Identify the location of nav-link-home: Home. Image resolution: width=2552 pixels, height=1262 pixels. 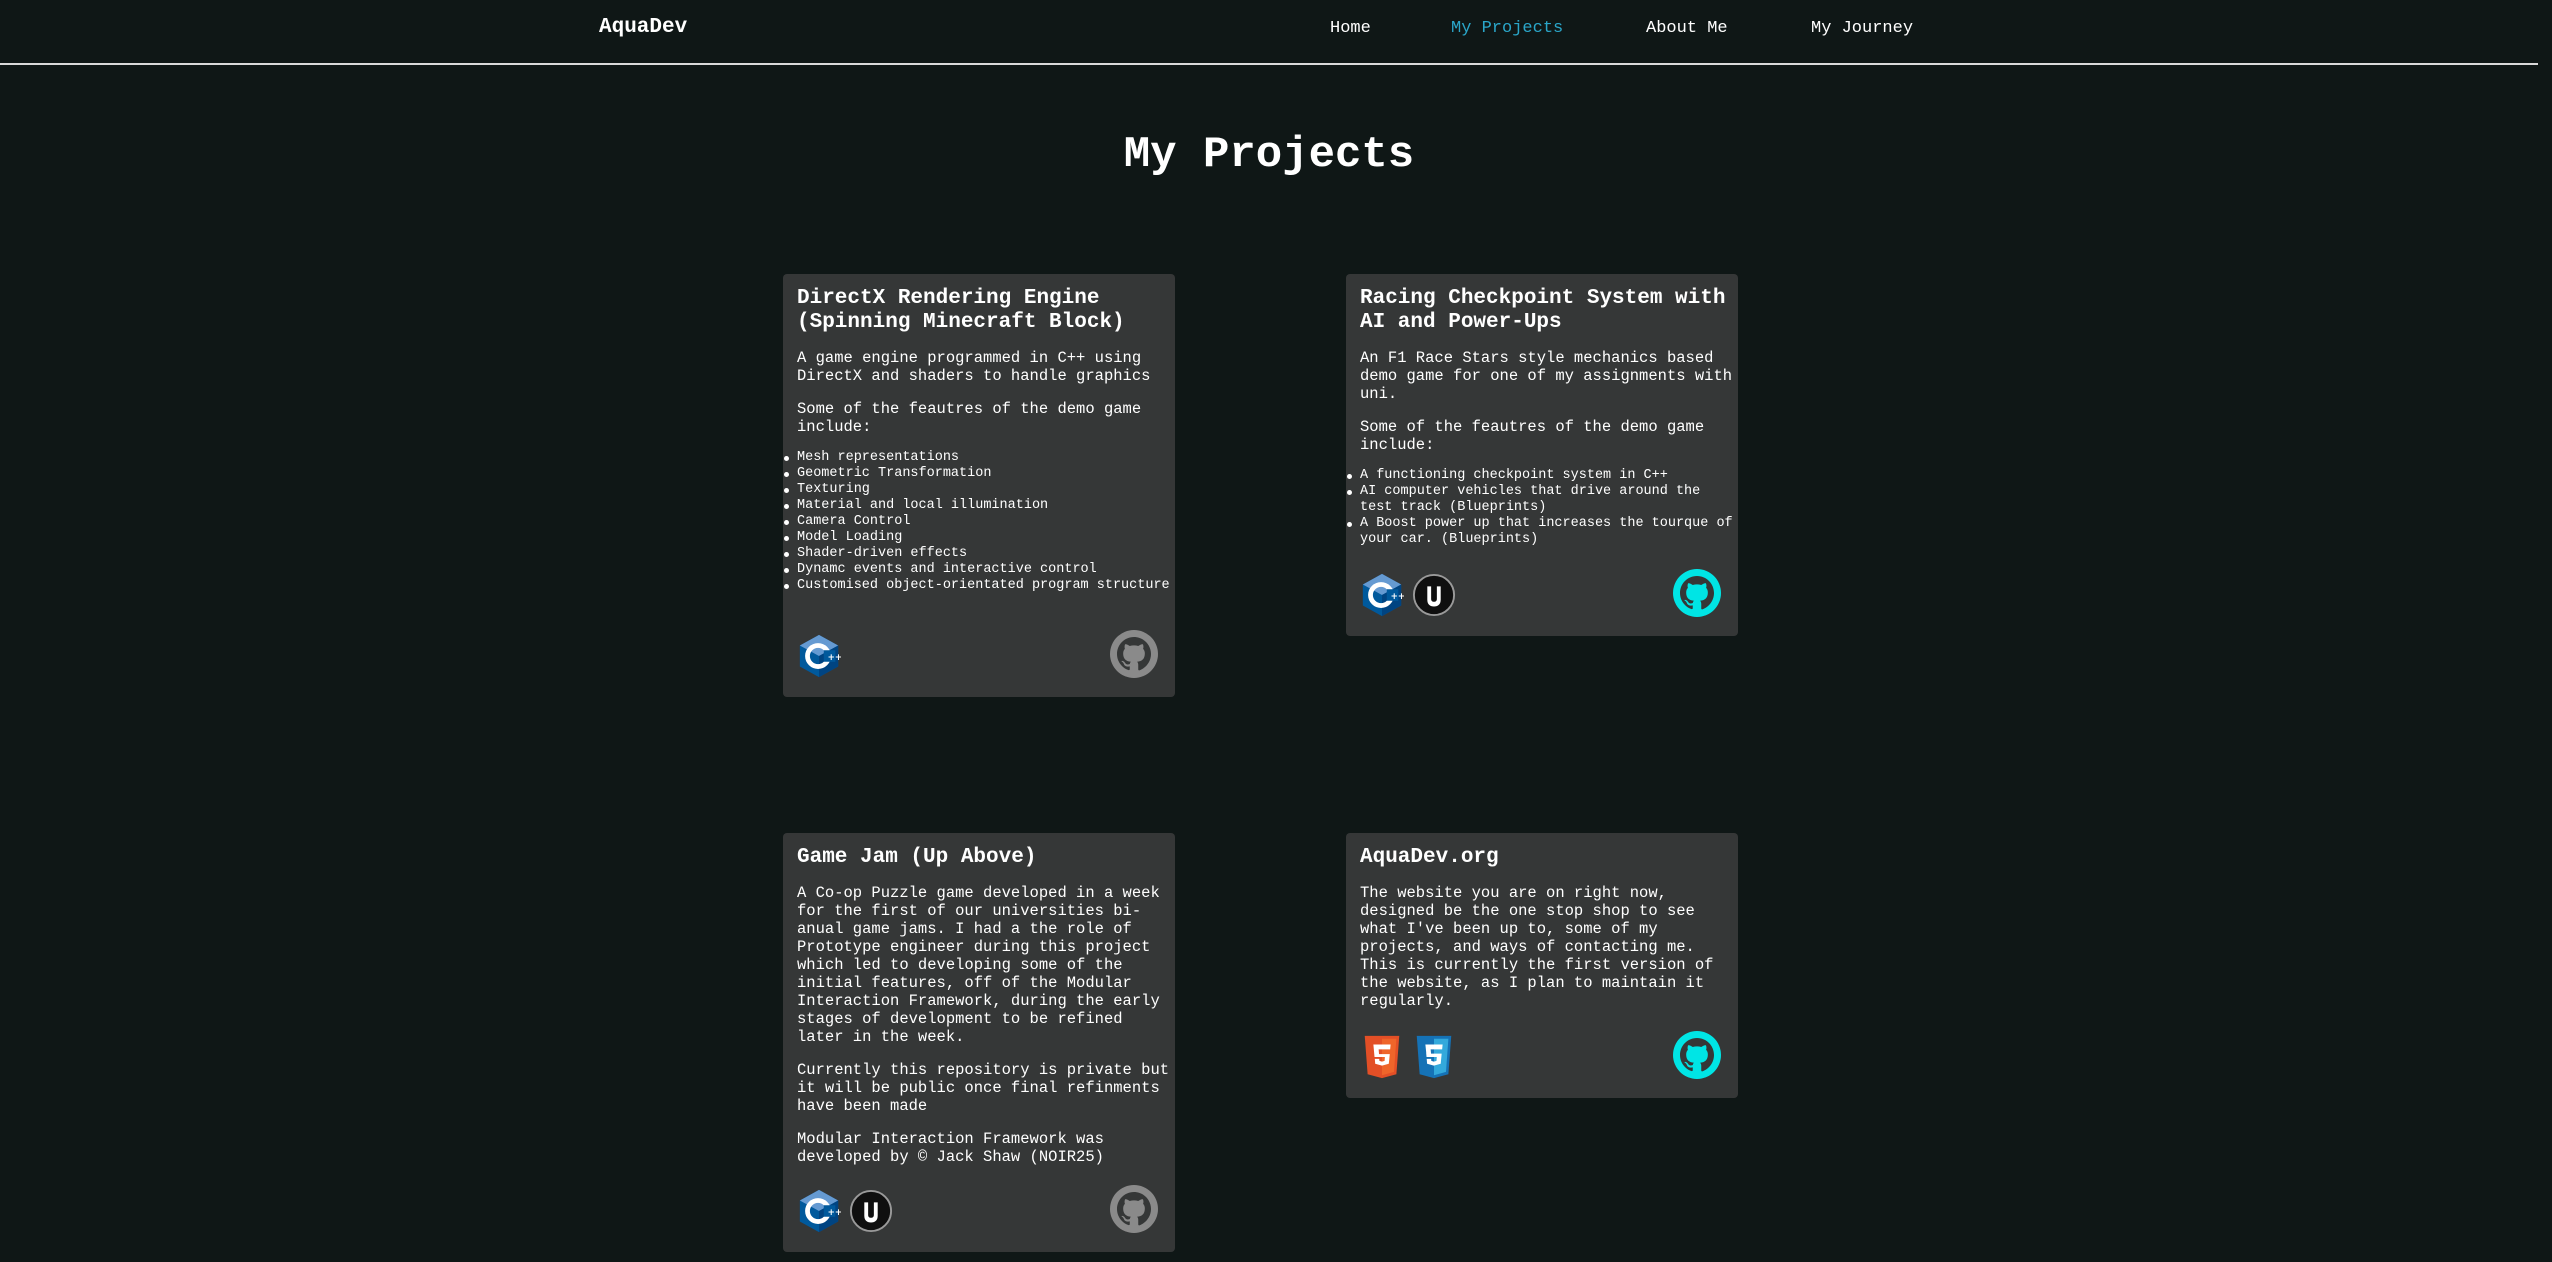
(1350, 28).